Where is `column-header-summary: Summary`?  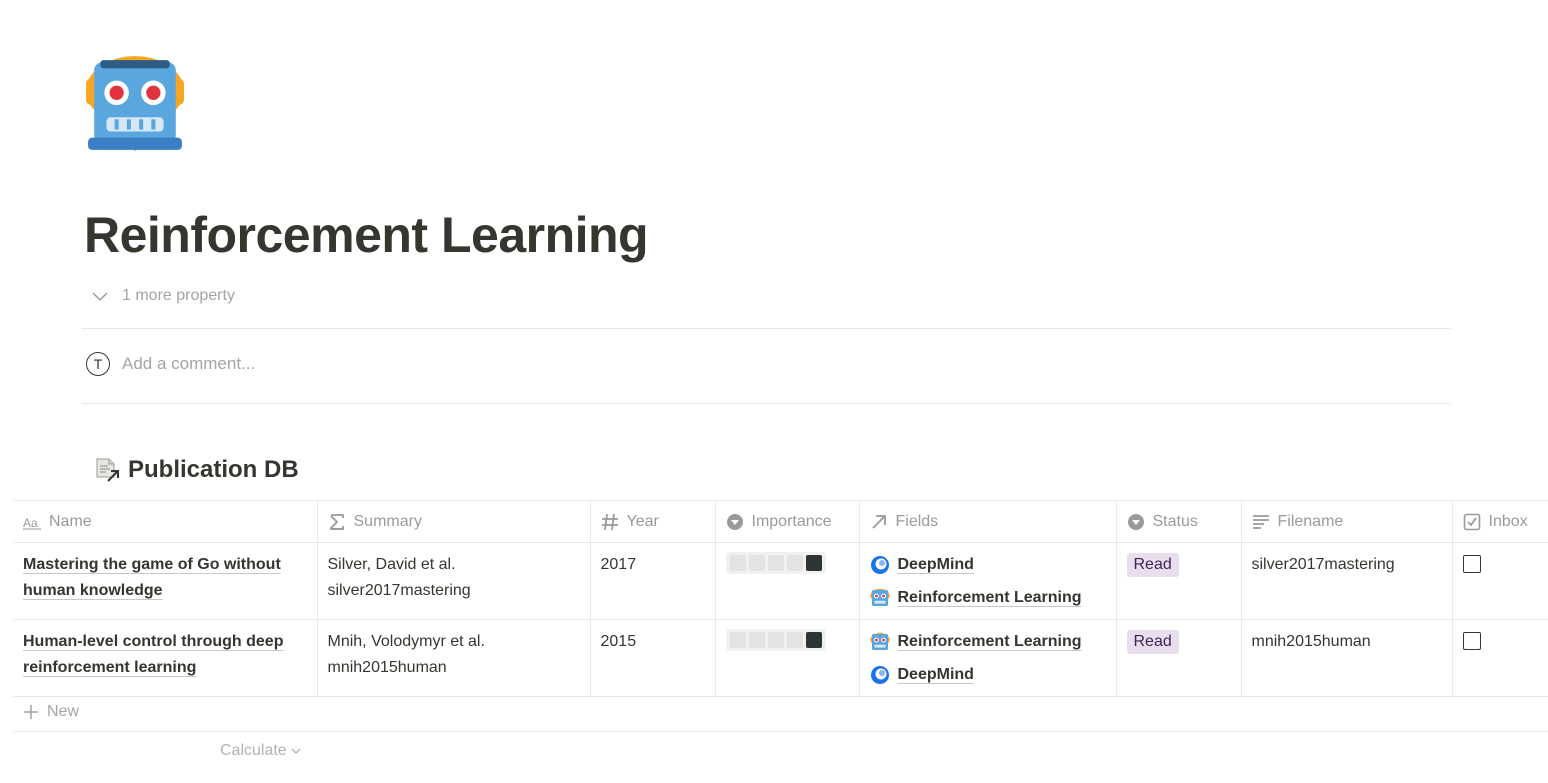
column-header-summary: Summary is located at coordinates (454, 521).